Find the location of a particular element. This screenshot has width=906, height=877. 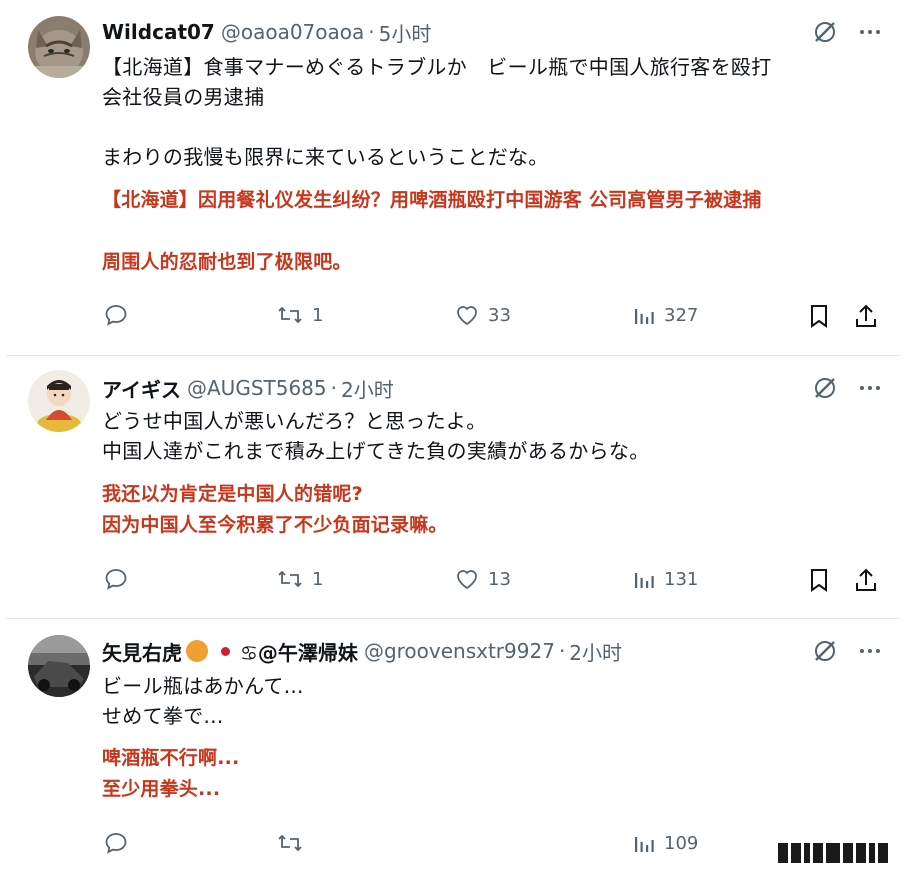

user-handle: @oaoa07oaoa is located at coordinates (292, 32).